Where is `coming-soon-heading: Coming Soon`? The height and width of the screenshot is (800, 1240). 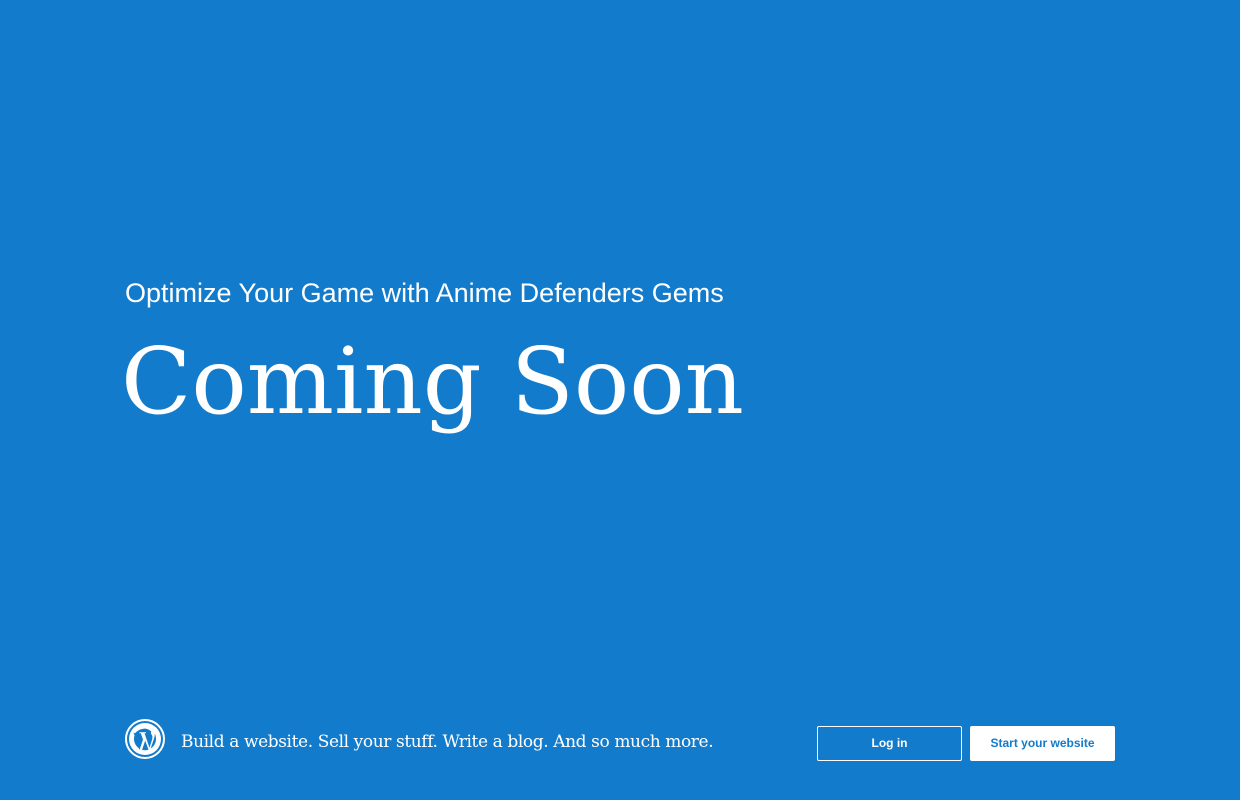
coming-soon-heading: Coming Soon is located at coordinates (432, 381).